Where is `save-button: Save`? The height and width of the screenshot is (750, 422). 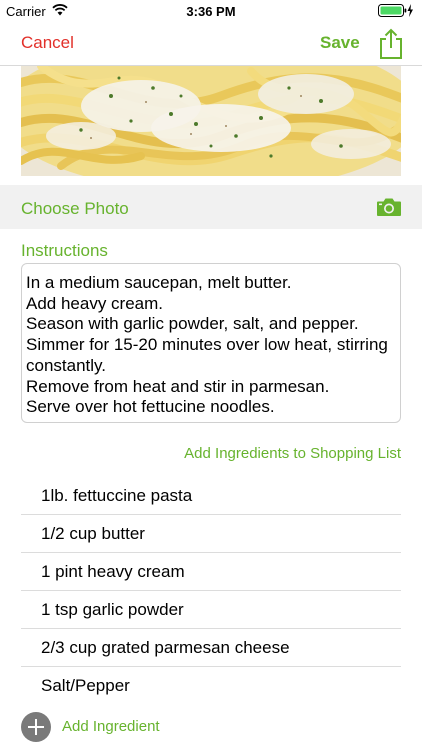 save-button: Save is located at coordinates (340, 43).